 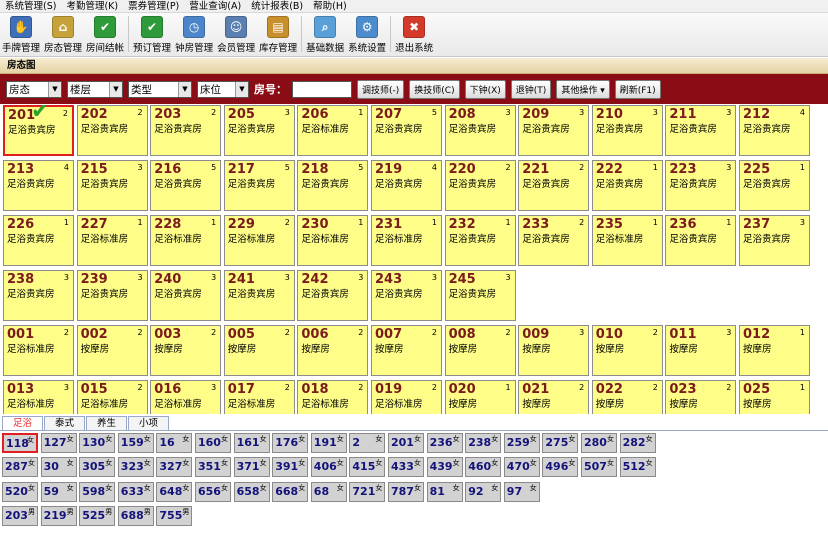 I want to click on technician-card: 275 女, so click(x=560, y=443).